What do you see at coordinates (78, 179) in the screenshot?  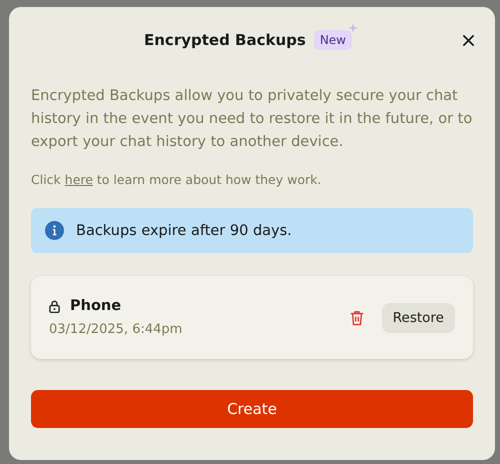 I see `here-link: here` at bounding box center [78, 179].